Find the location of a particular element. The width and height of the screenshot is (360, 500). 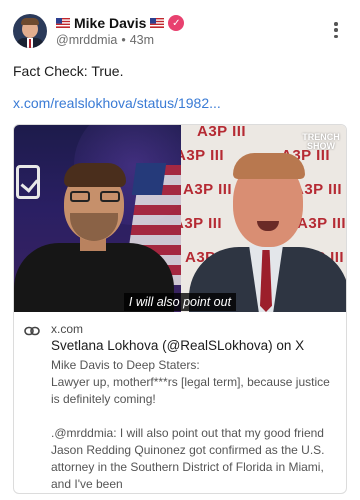

link-domain: x.com is located at coordinates (67, 329).